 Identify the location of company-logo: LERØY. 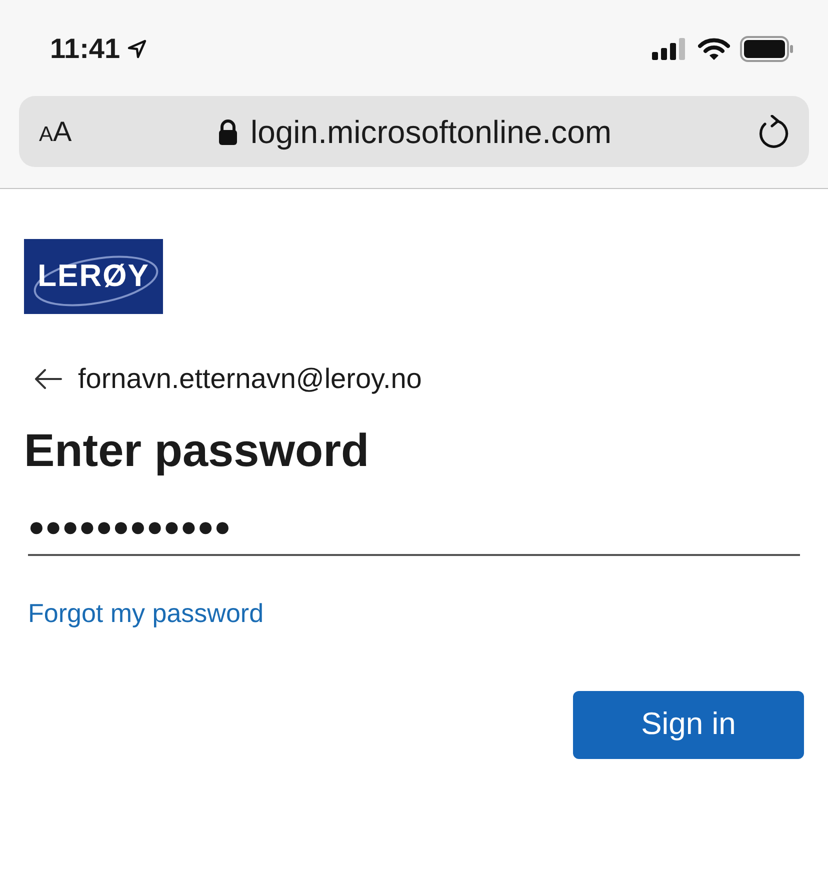
(93, 276).